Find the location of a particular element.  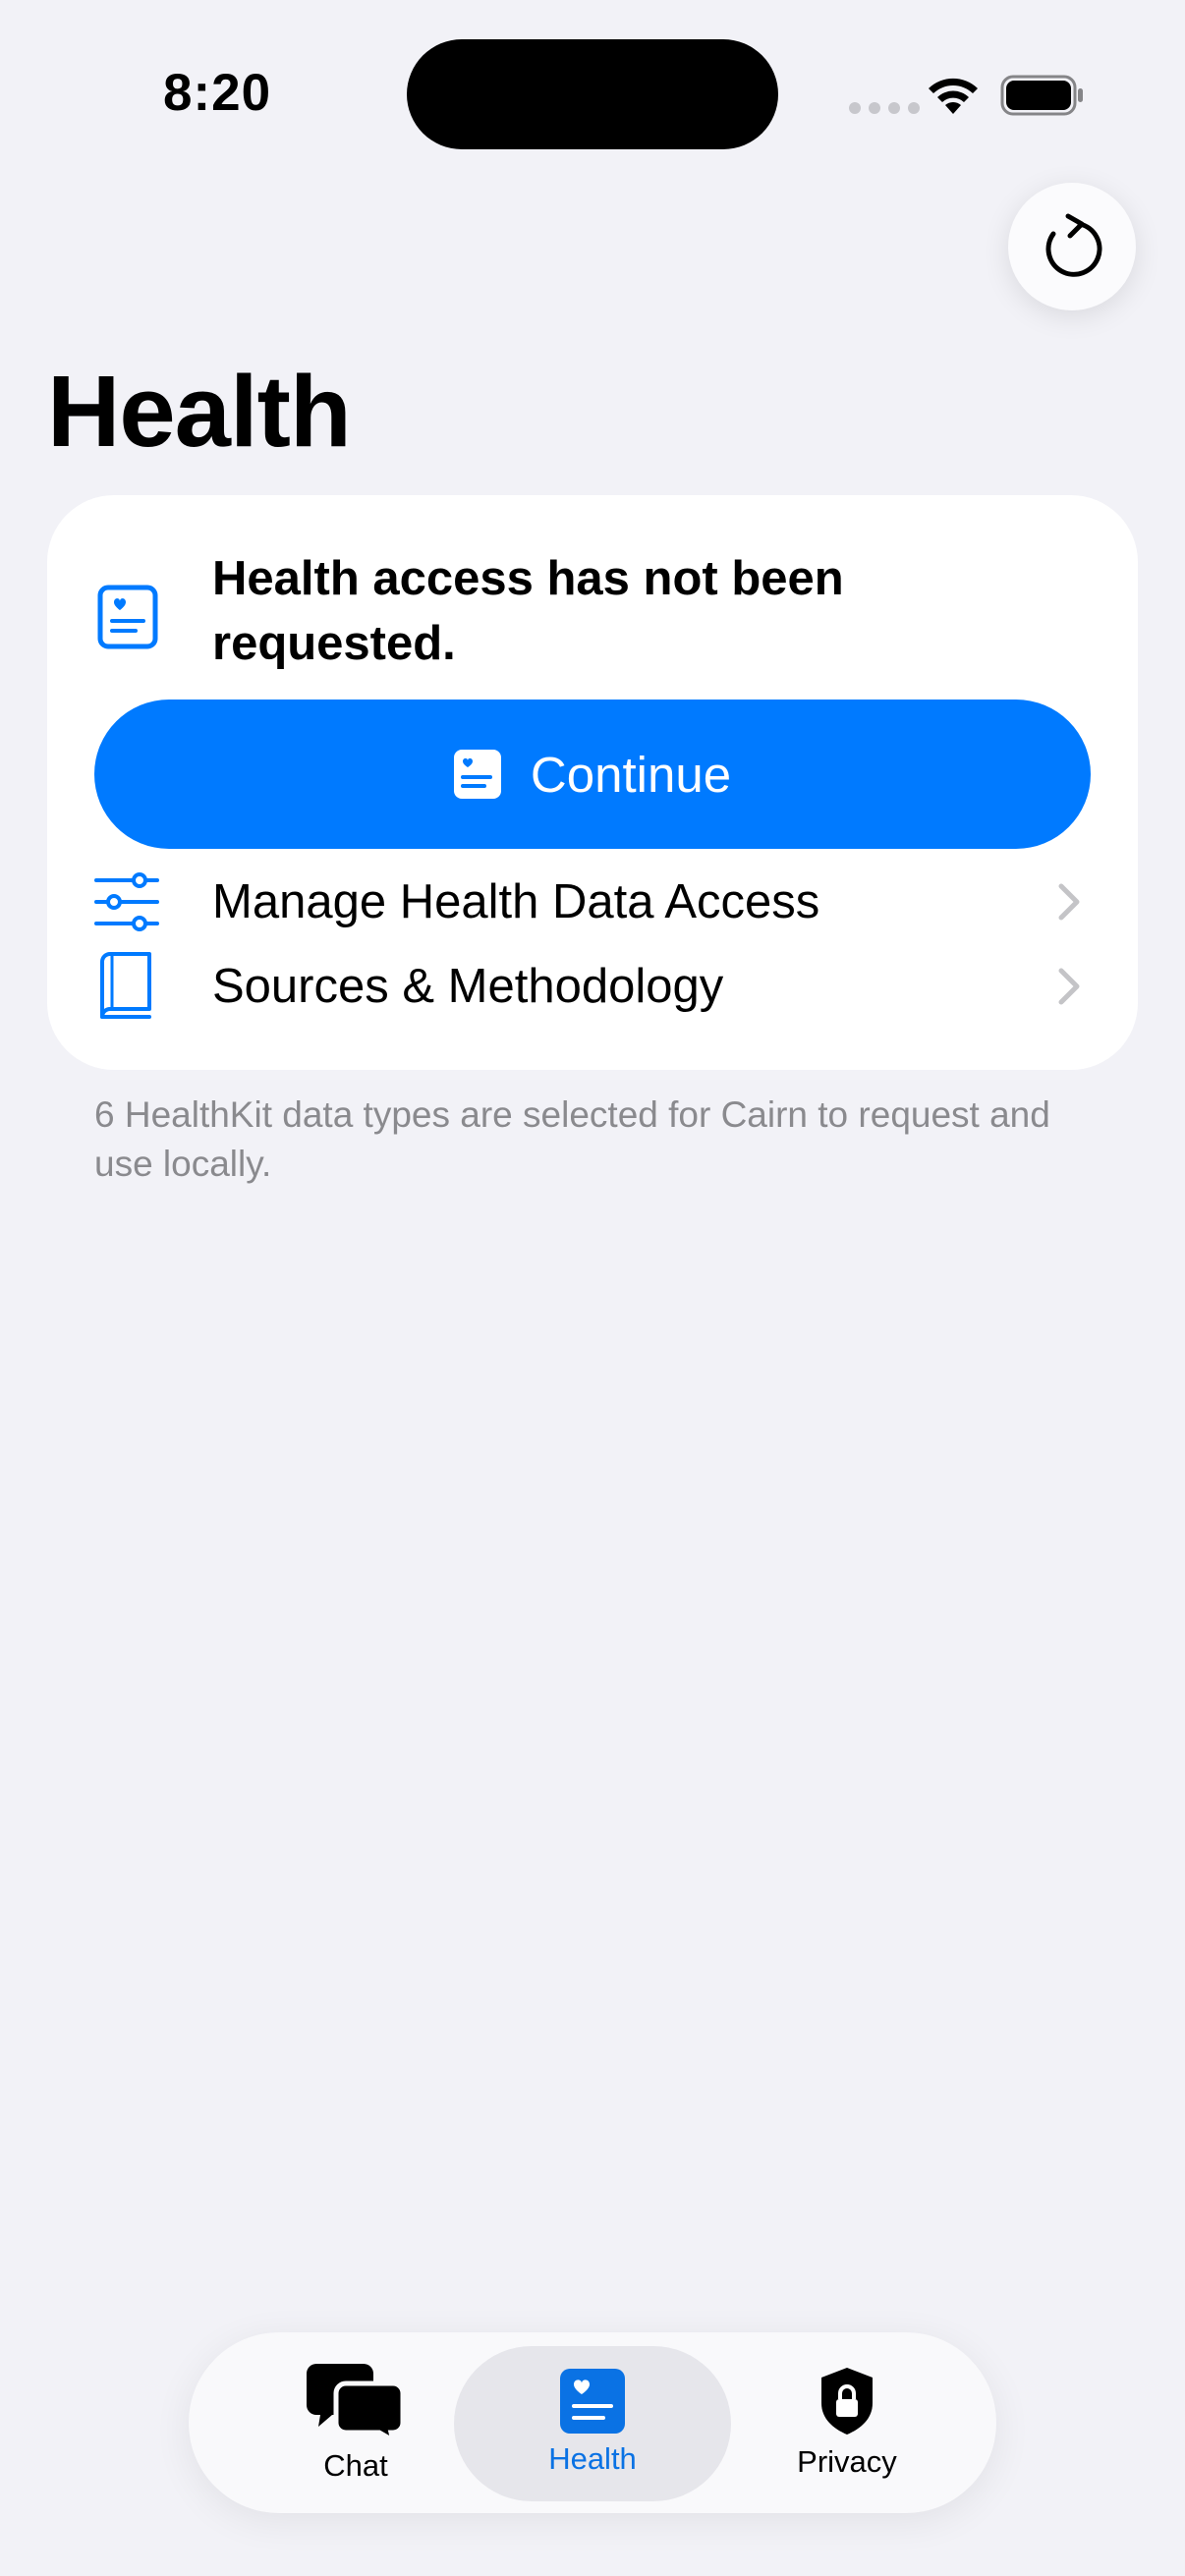

battery-icon is located at coordinates (1041, 95).